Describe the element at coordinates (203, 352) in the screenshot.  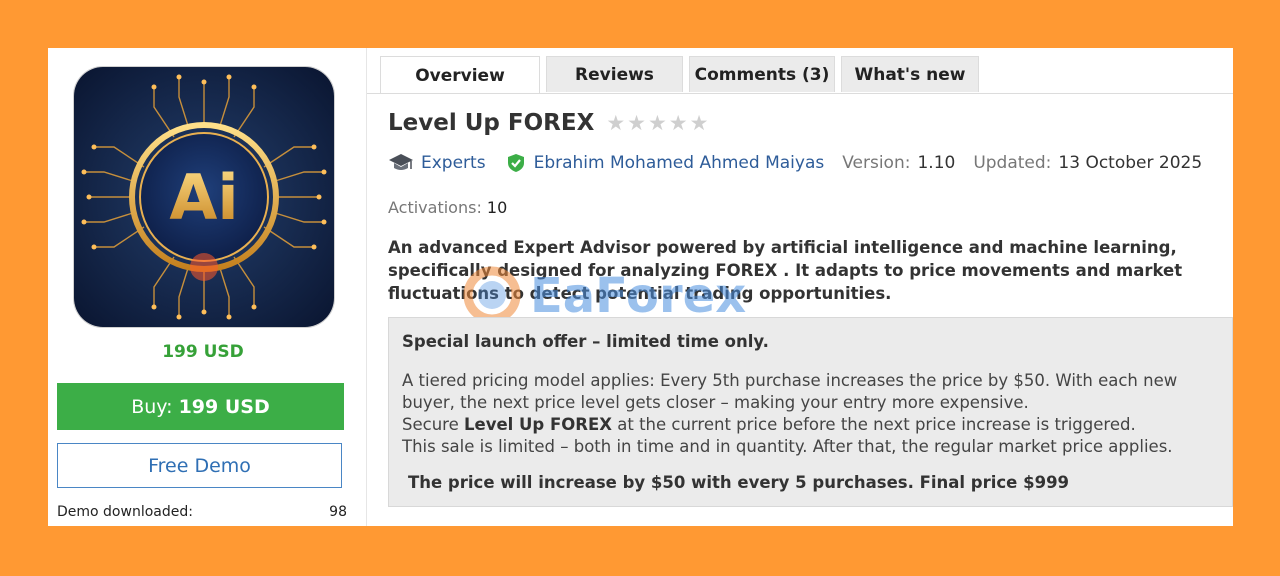
I see `price-label: 199 USD` at that location.